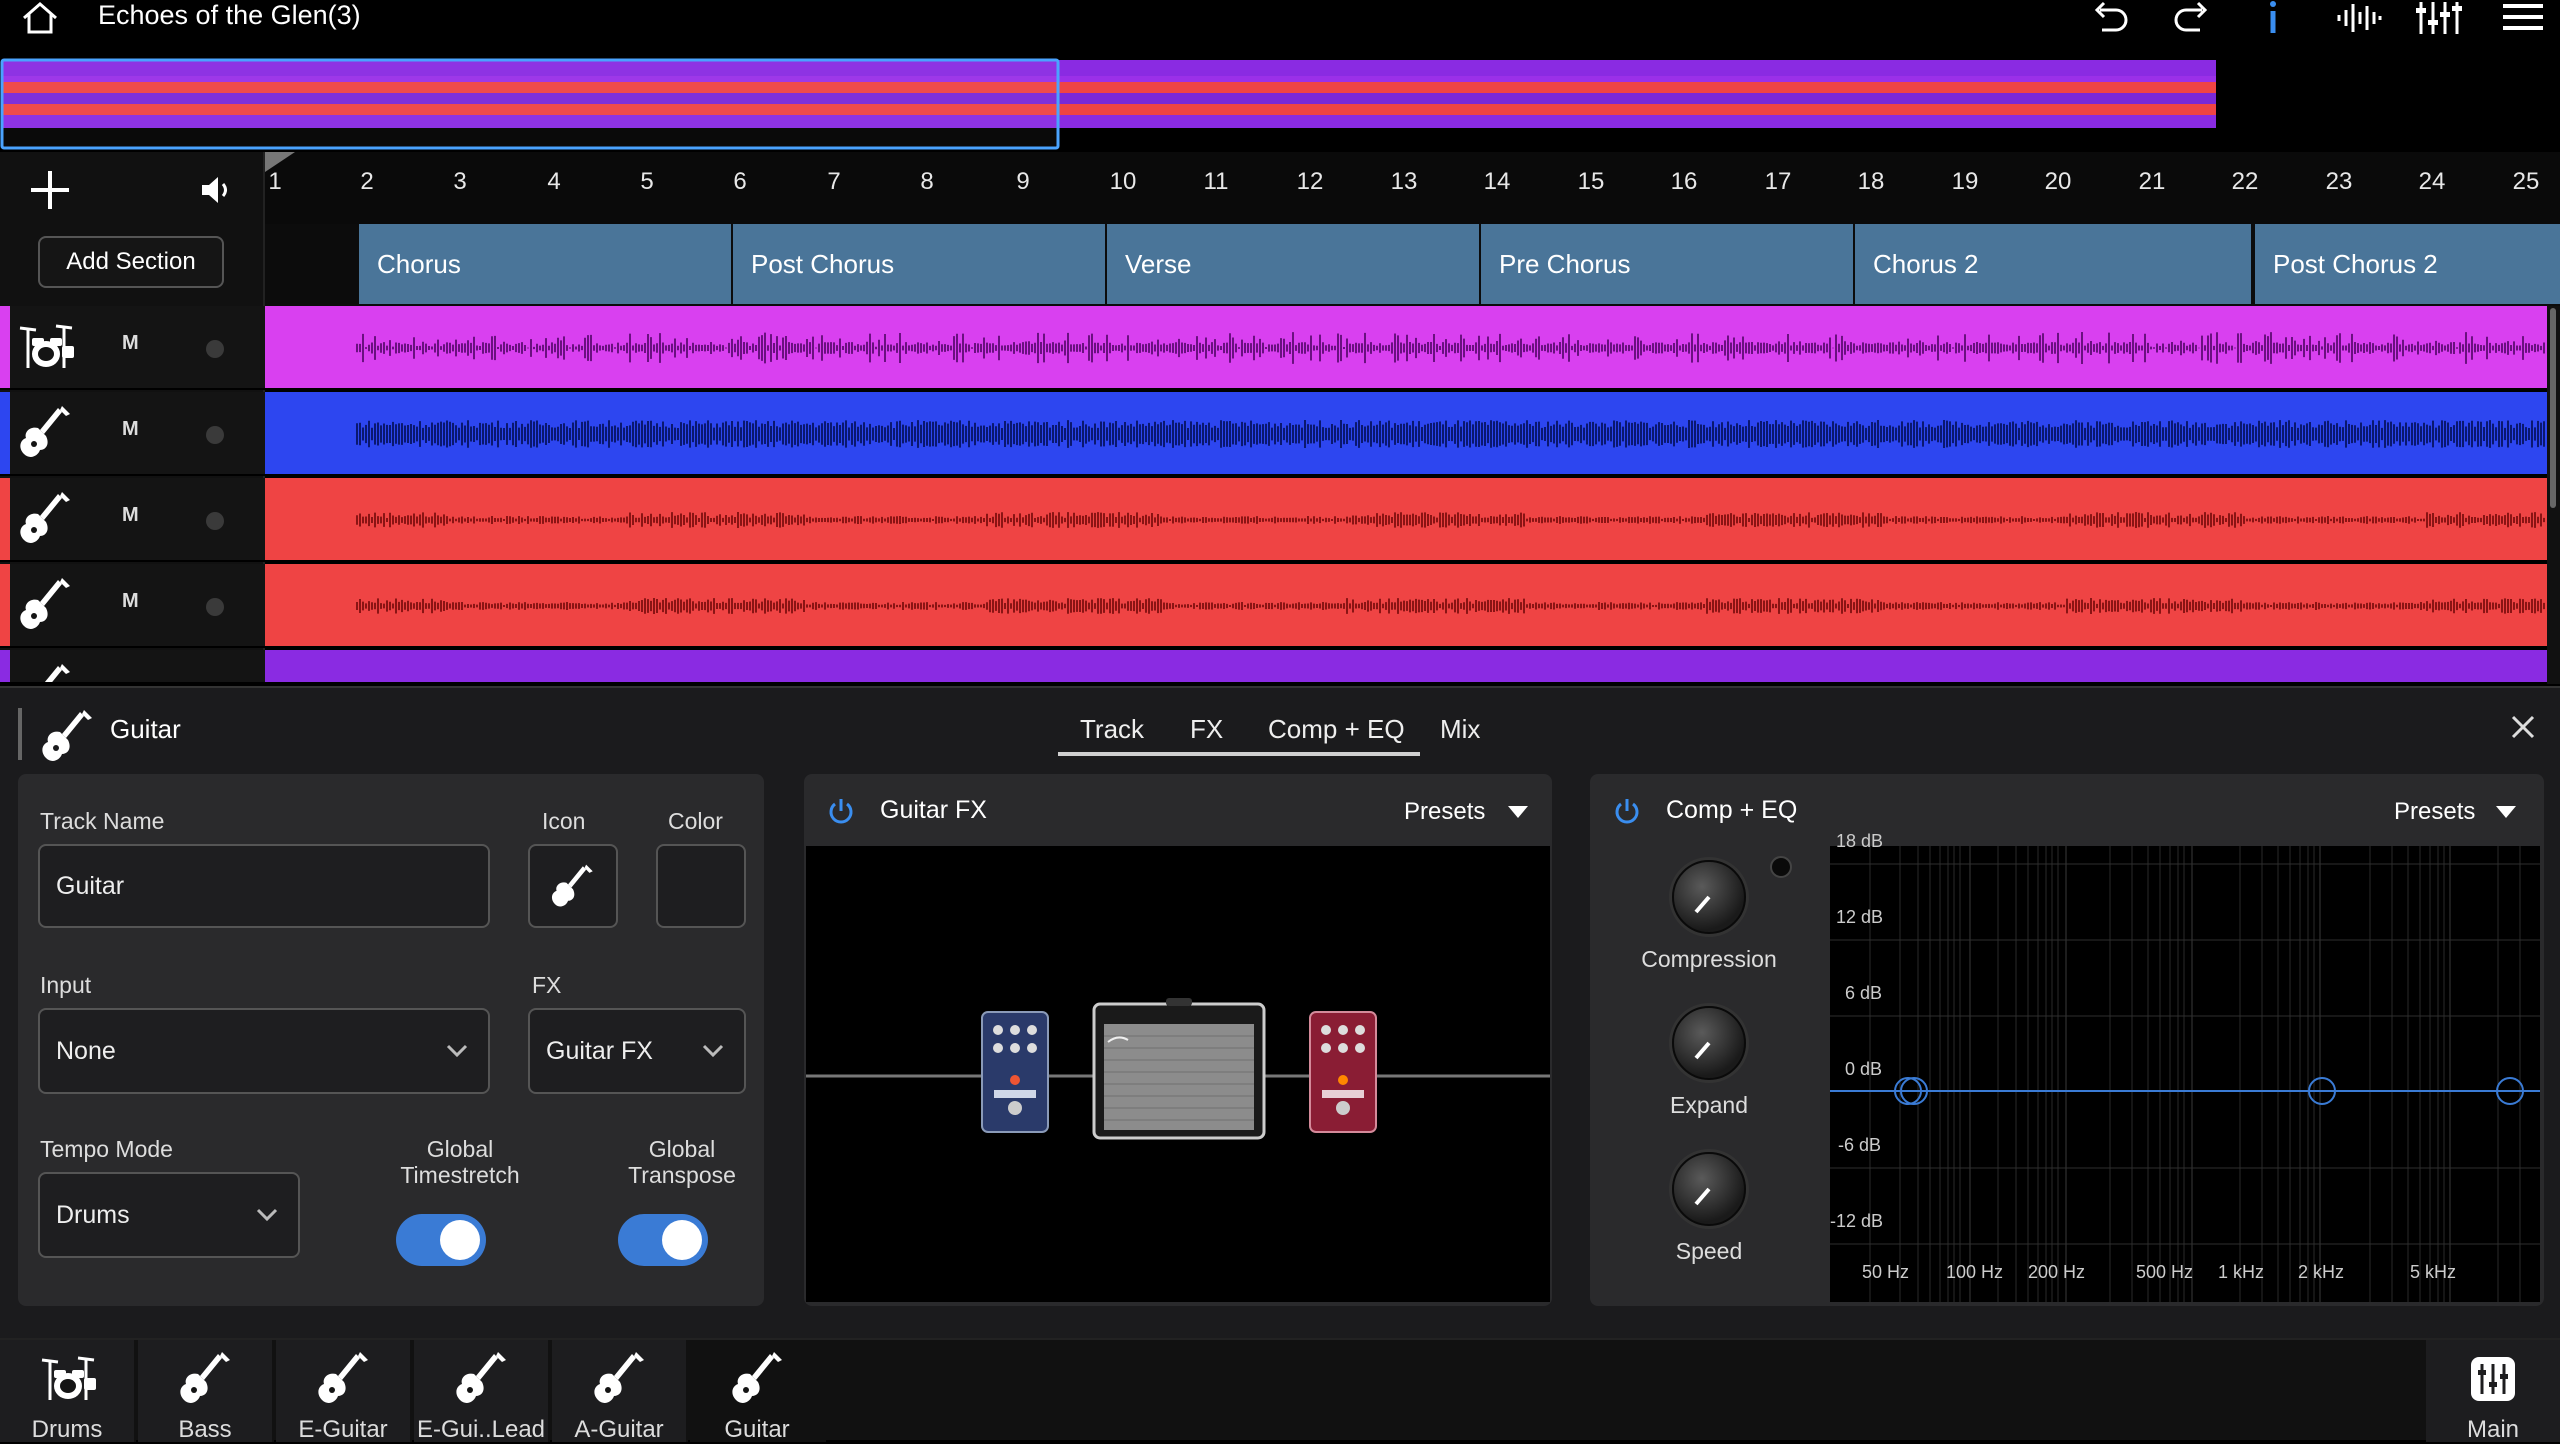 This screenshot has width=2560, height=1444. I want to click on input-select: None, so click(264, 1051).